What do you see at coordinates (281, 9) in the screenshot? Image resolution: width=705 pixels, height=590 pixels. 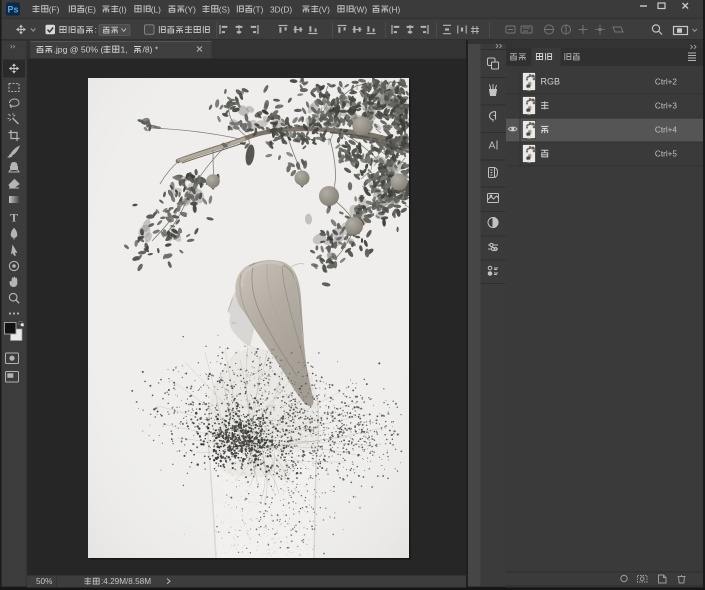 I see `svg-text: 3D(D)` at bounding box center [281, 9].